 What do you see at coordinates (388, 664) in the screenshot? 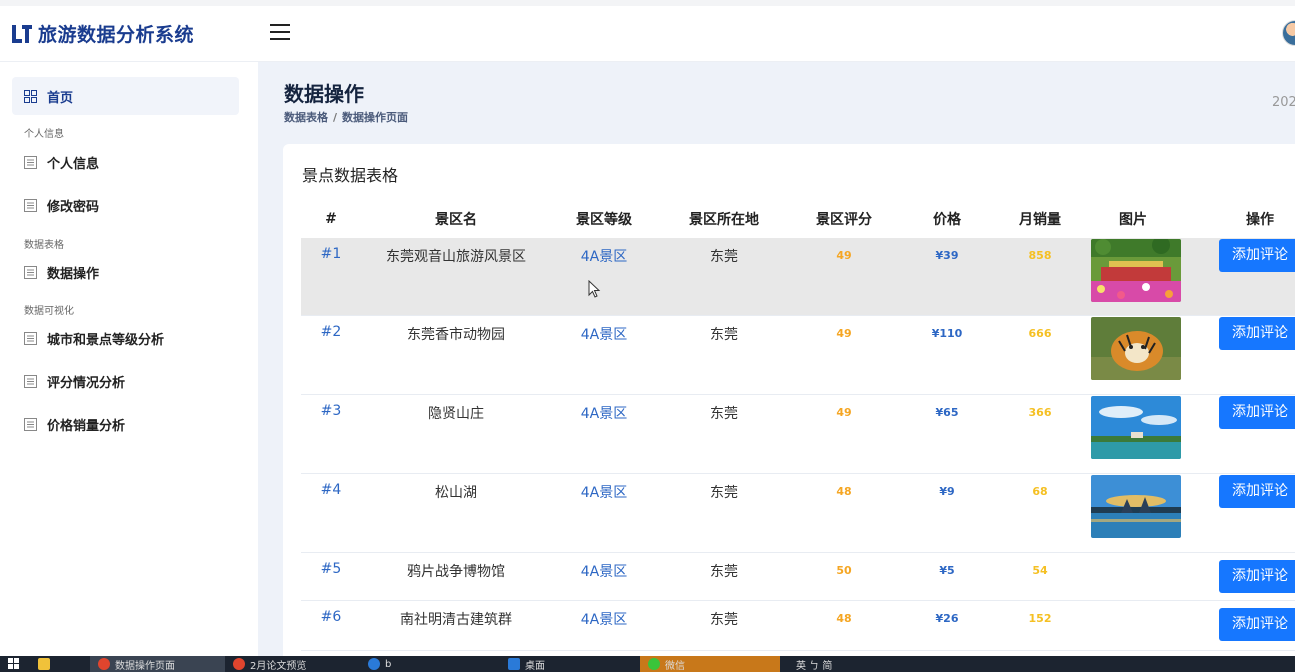
I see `taskbar-item-label: b` at bounding box center [388, 664].